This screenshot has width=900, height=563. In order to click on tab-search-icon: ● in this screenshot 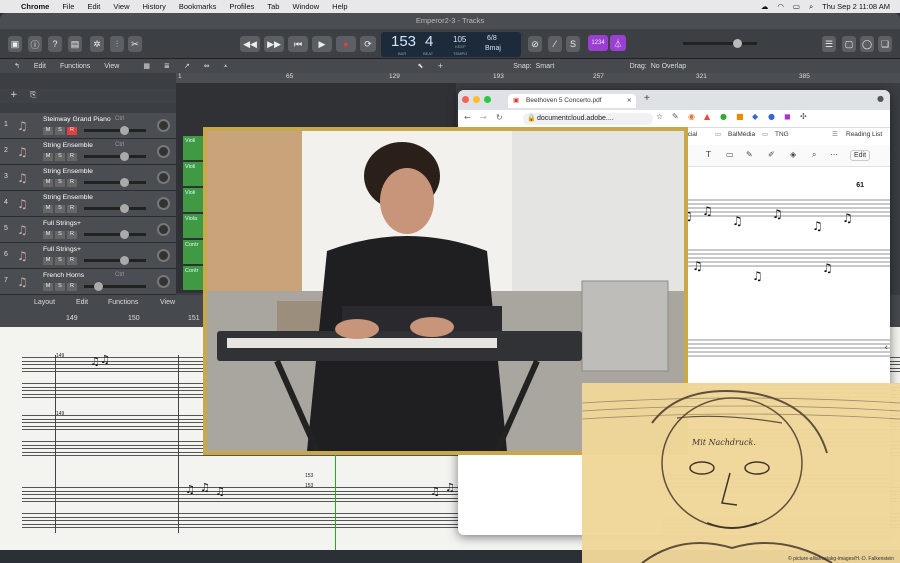, I will do `click(880, 98)`.